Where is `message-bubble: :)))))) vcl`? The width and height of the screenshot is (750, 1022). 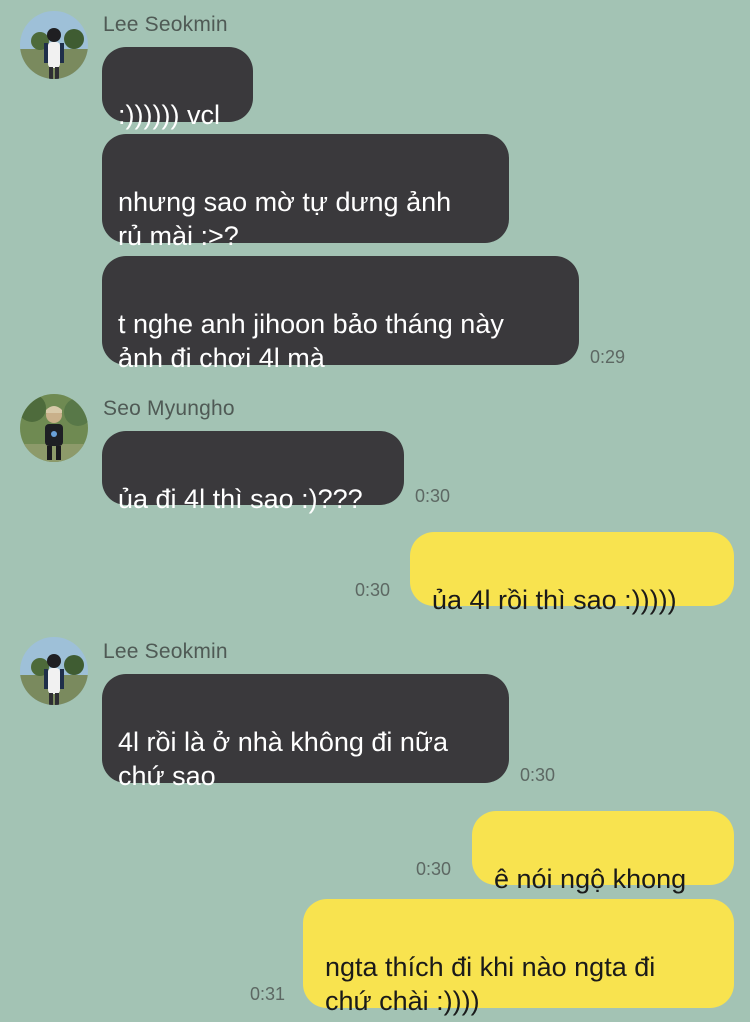
message-bubble: :)))))) vcl is located at coordinates (177, 88).